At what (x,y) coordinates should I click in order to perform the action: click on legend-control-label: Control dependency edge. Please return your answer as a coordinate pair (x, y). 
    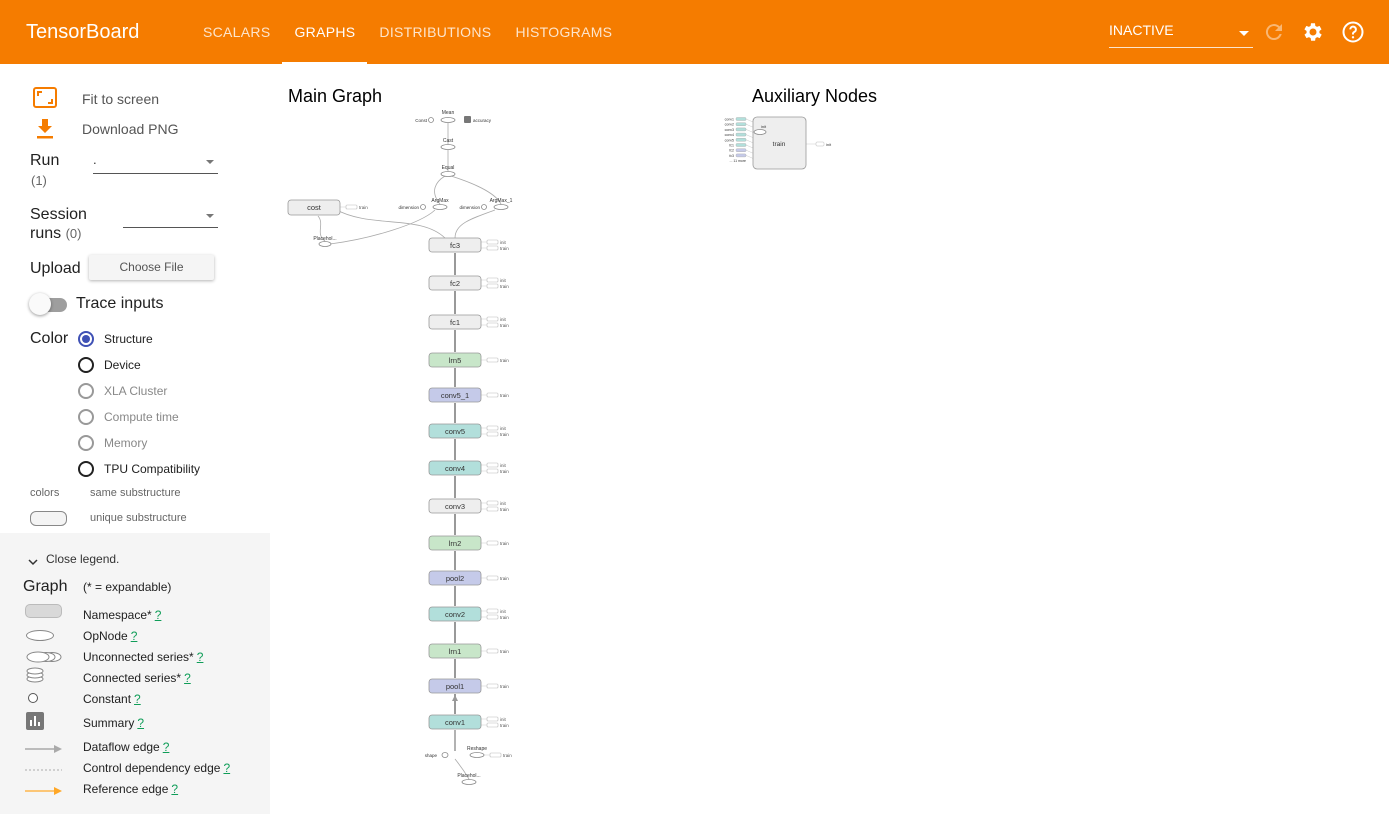
    Looking at the image, I should click on (152, 768).